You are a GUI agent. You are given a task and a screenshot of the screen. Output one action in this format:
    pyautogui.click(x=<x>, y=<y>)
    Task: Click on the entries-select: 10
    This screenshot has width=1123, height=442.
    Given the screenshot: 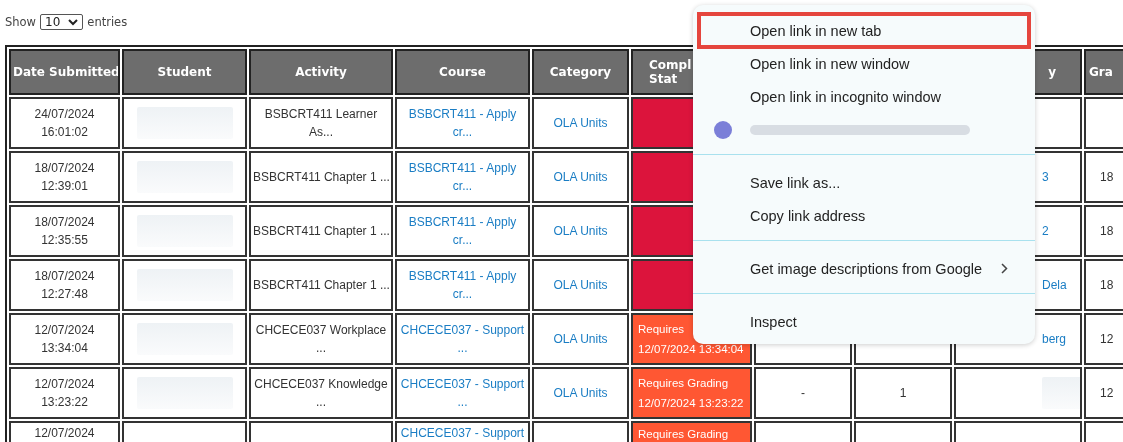 What is the action you would take?
    pyautogui.click(x=62, y=22)
    